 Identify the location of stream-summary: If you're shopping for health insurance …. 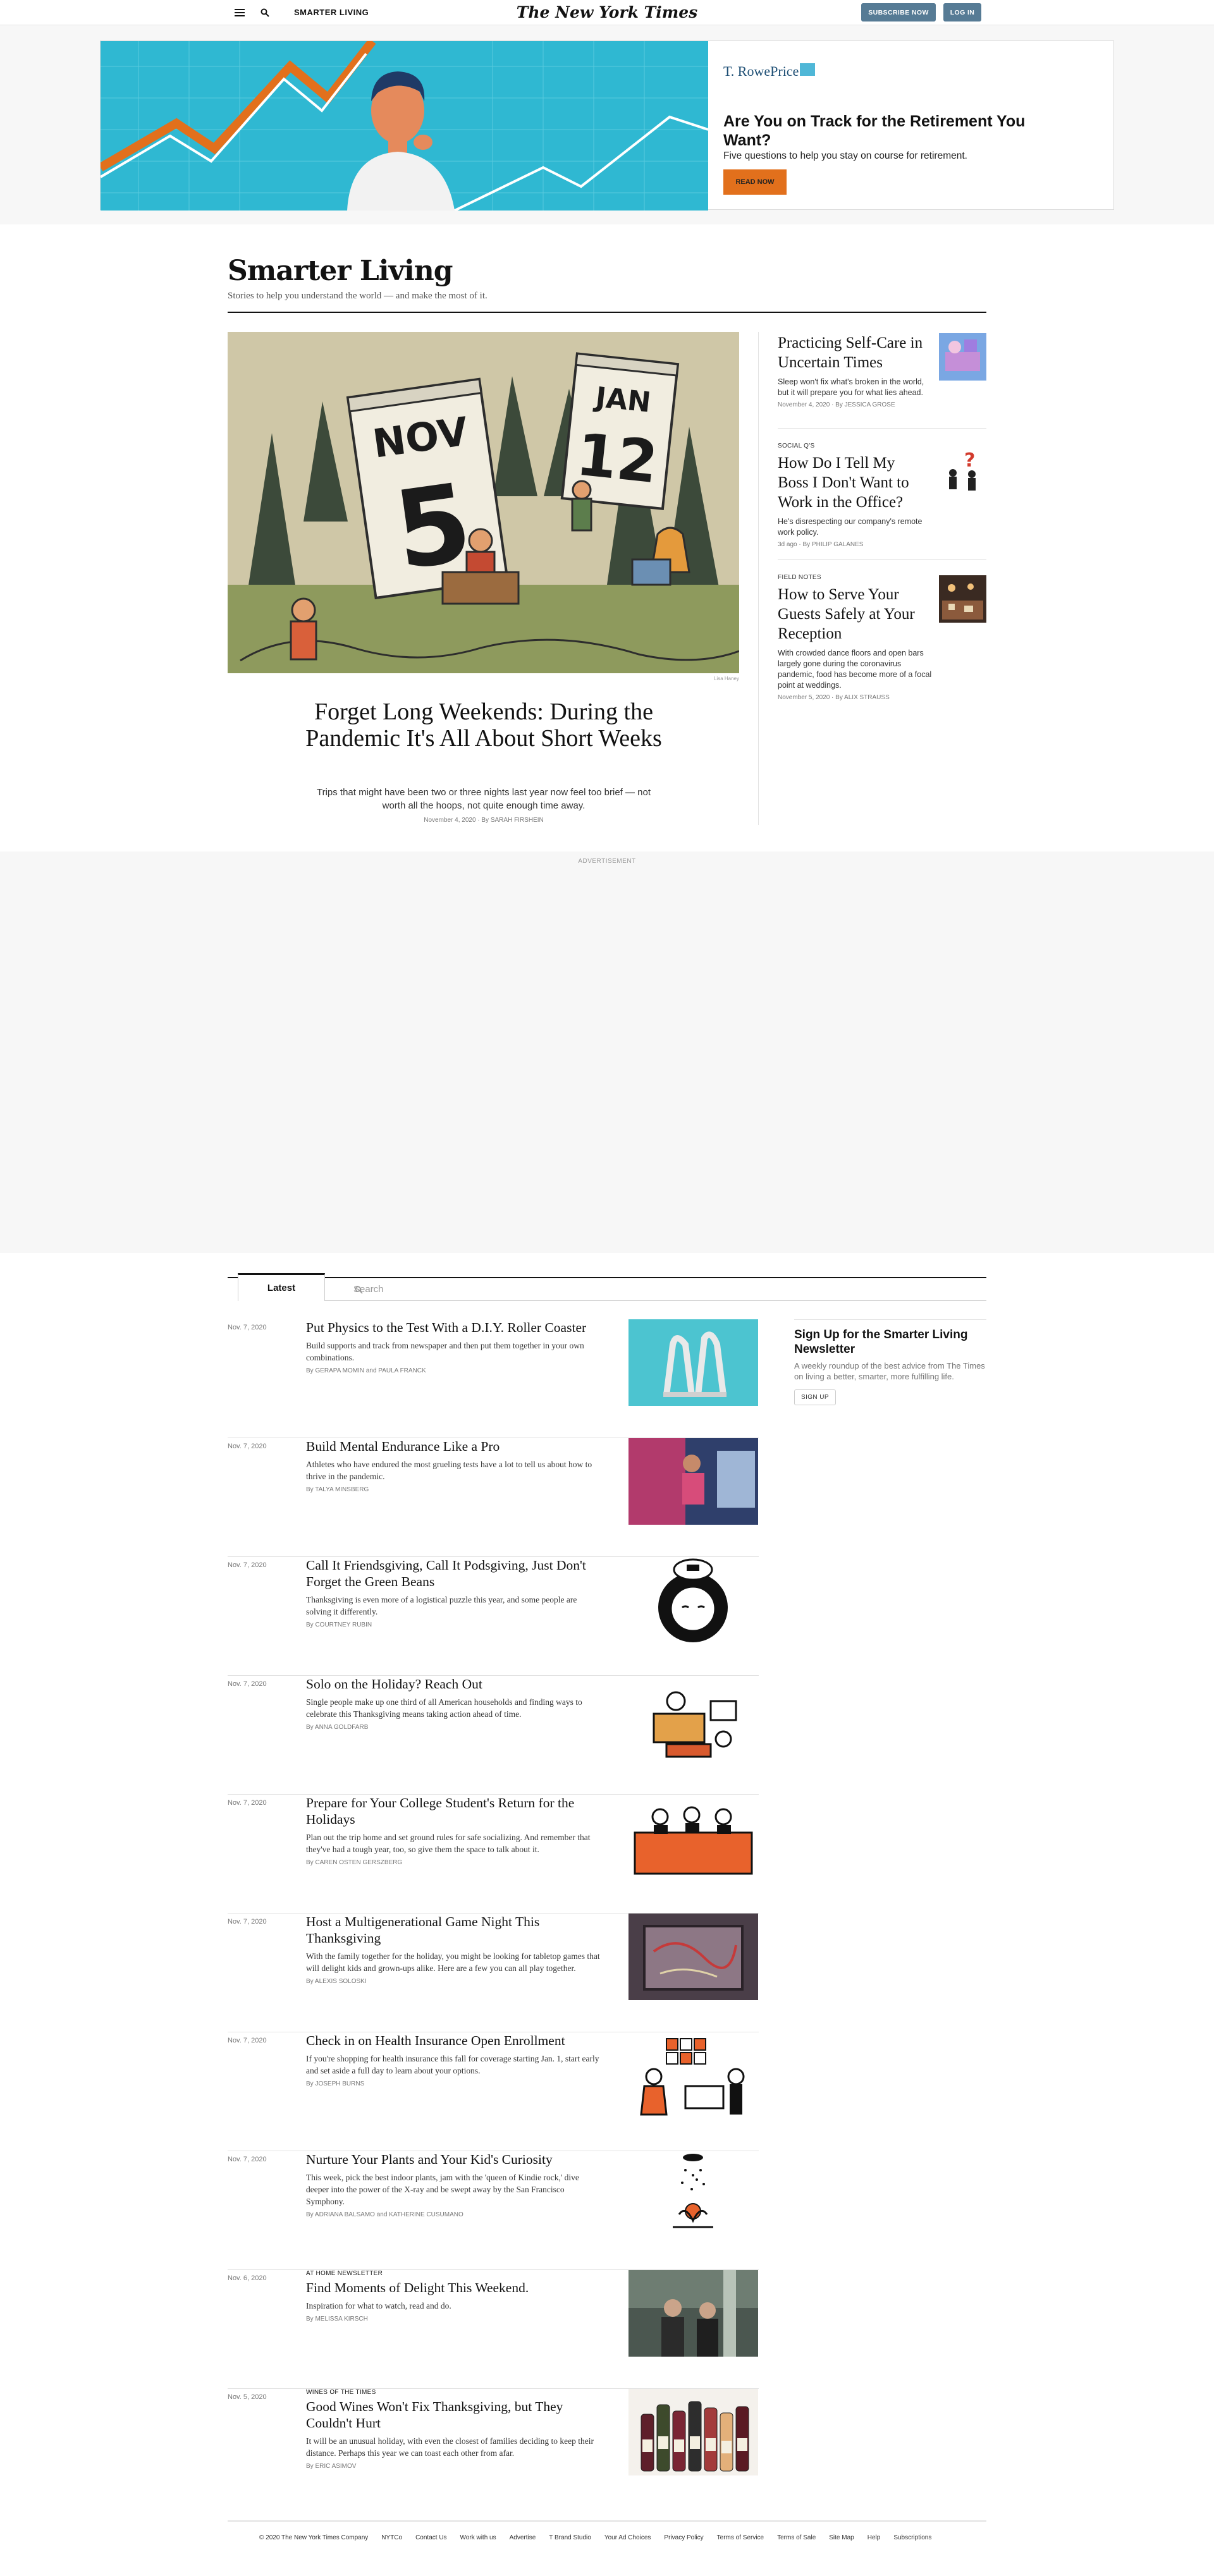
(453, 2064).